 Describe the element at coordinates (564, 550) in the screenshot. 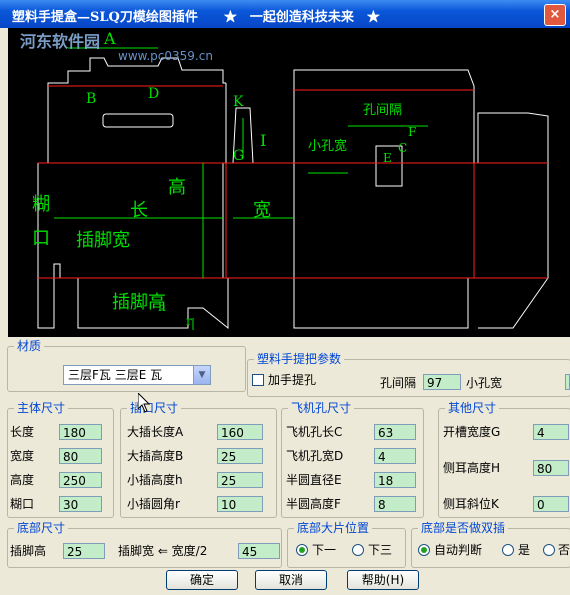

I see `double-insert-no-label: 否` at that location.